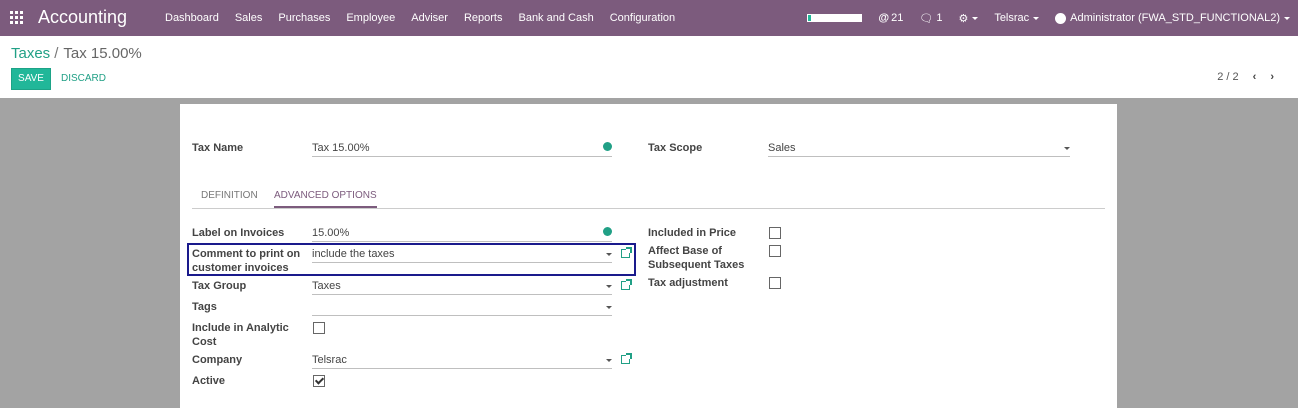 This screenshot has width=1298, height=408. I want to click on label-on-invoices-input: 15.00%, so click(462, 234).